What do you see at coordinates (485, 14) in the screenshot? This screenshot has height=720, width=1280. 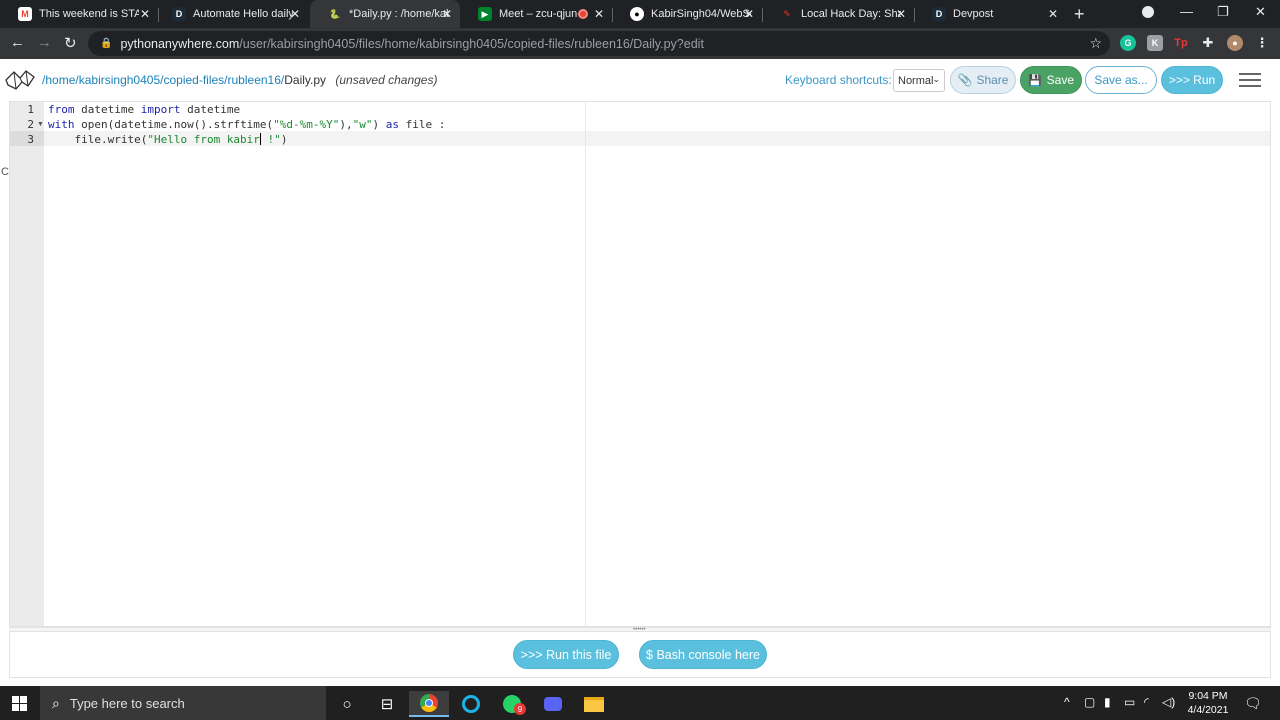 I see `meet-icon: ▶` at bounding box center [485, 14].